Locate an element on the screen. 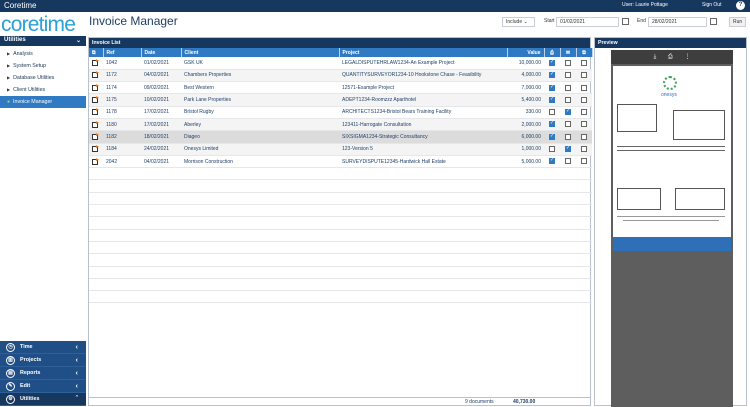 This screenshot has width=750, height=407. run-button: Run is located at coordinates (737, 22).